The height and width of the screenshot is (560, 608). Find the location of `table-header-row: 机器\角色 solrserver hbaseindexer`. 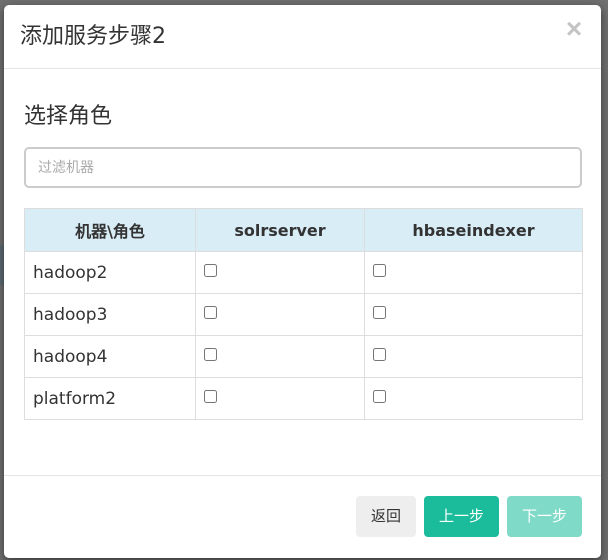

table-header-row: 机器\角色 solrserver hbaseindexer is located at coordinates (303, 230).